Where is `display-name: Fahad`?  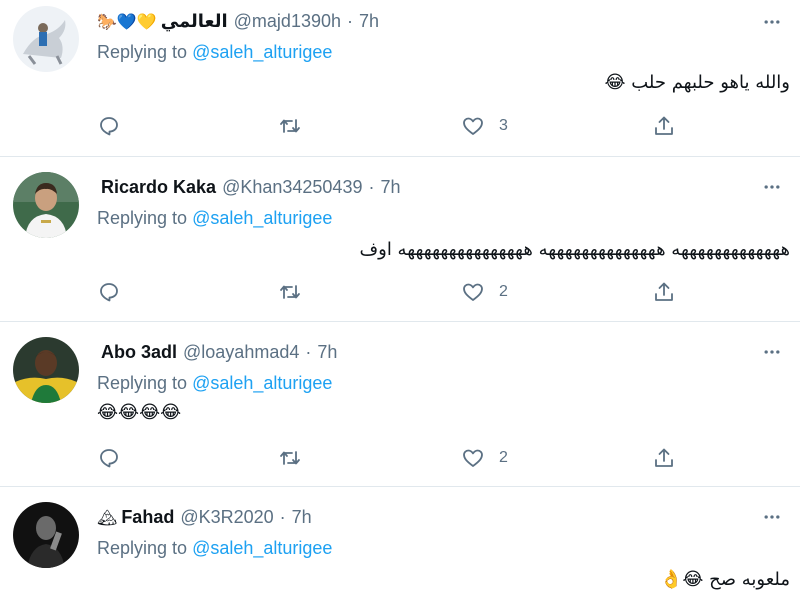
display-name: Fahad is located at coordinates (147, 517).